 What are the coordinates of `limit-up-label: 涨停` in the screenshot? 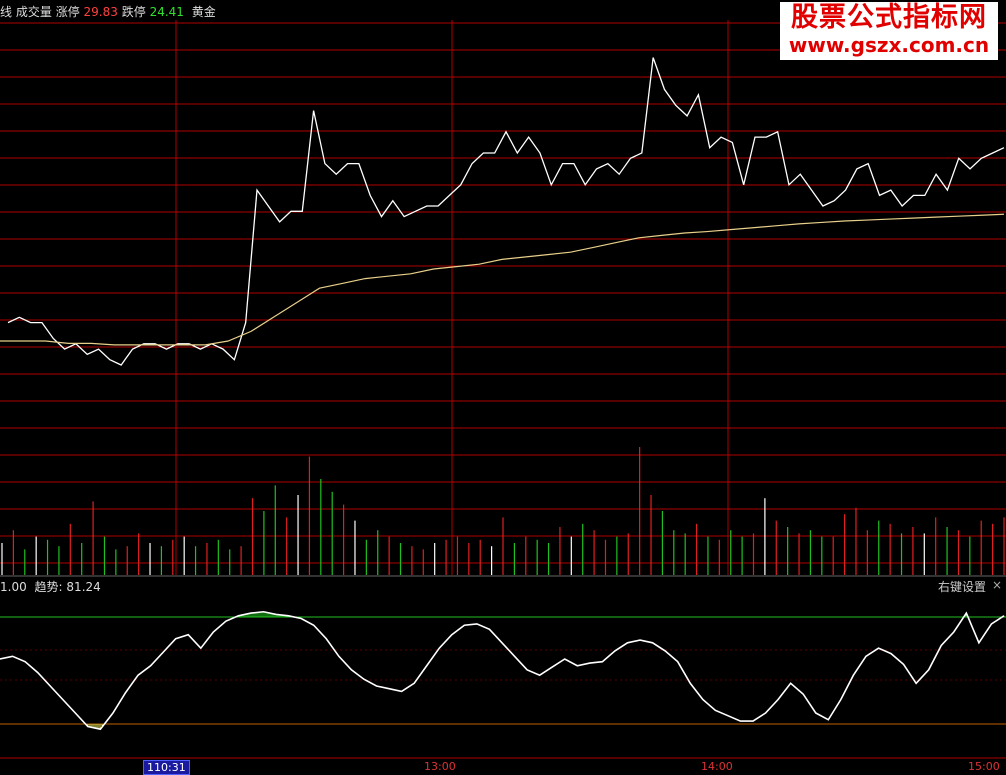 It's located at (67, 12).